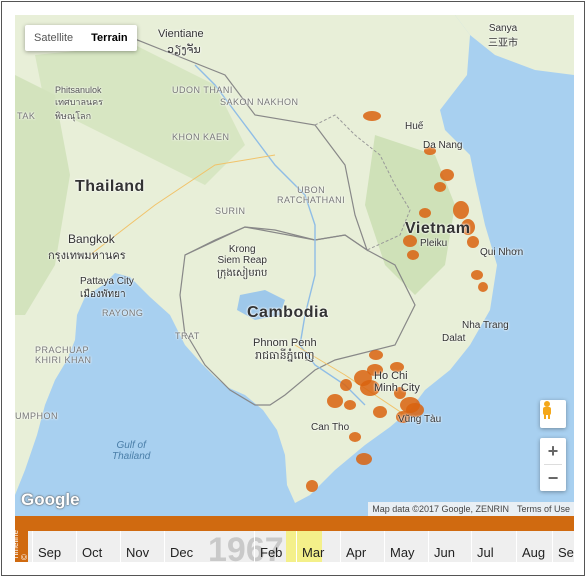  I want to click on google-logo: Google, so click(50, 499).